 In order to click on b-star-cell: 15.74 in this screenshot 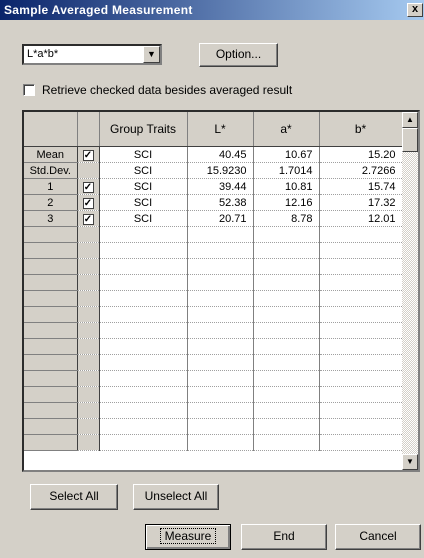, I will do `click(361, 186)`.